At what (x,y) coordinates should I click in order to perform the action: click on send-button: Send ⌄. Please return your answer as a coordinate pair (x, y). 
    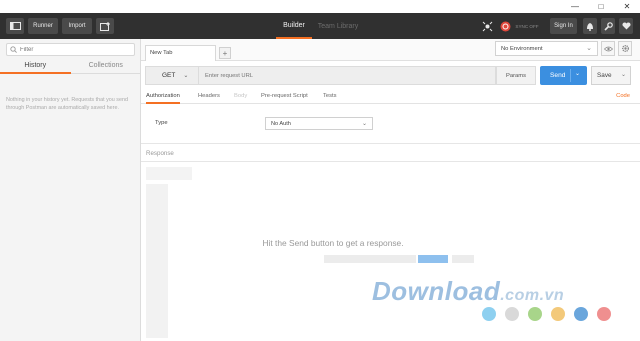
    Looking at the image, I should click on (563, 75).